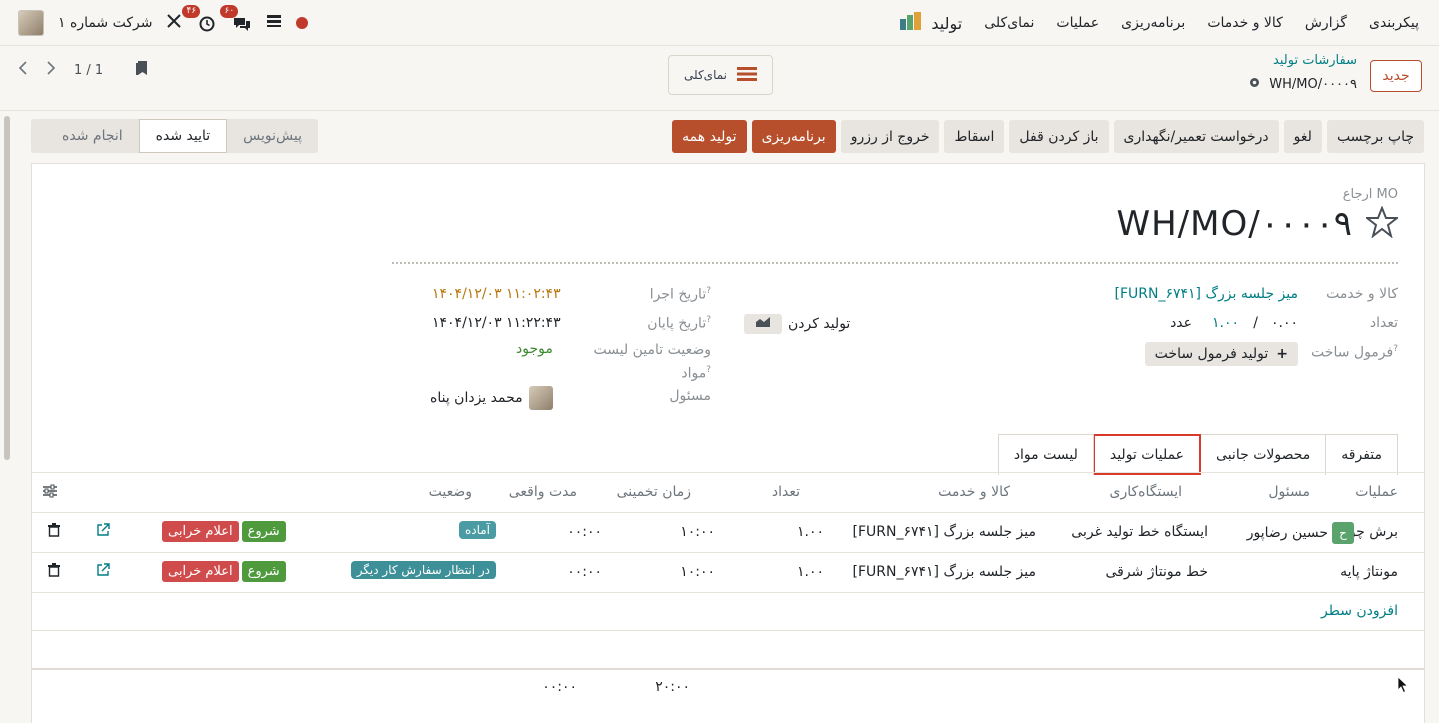 This screenshot has width=1439, height=723. Describe the element at coordinates (31, 23) in the screenshot. I see `user-avatar` at that location.